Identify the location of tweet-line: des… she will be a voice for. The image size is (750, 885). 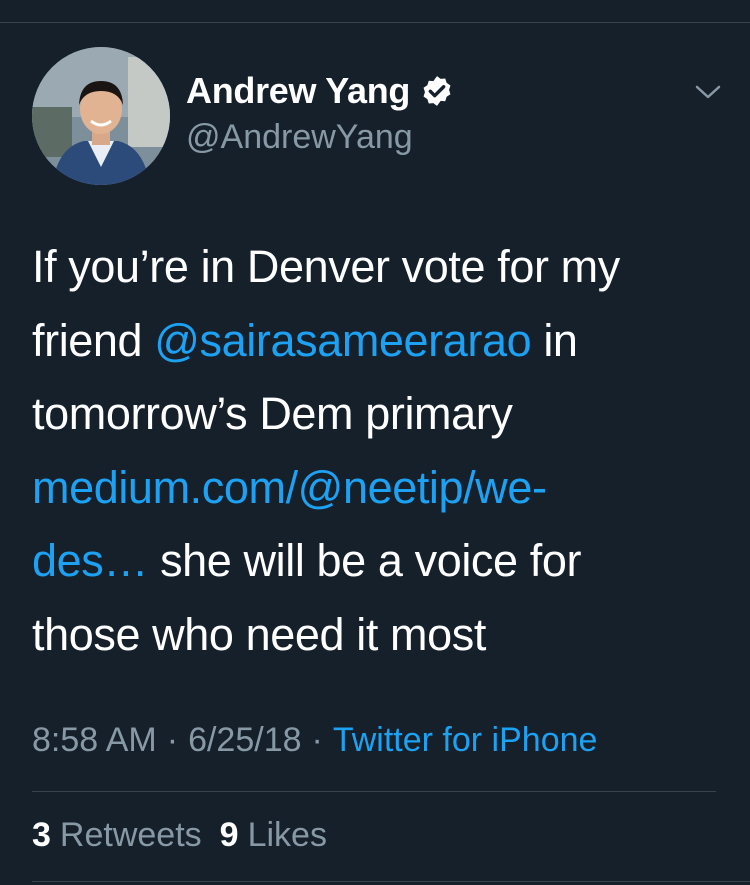
(377, 561).